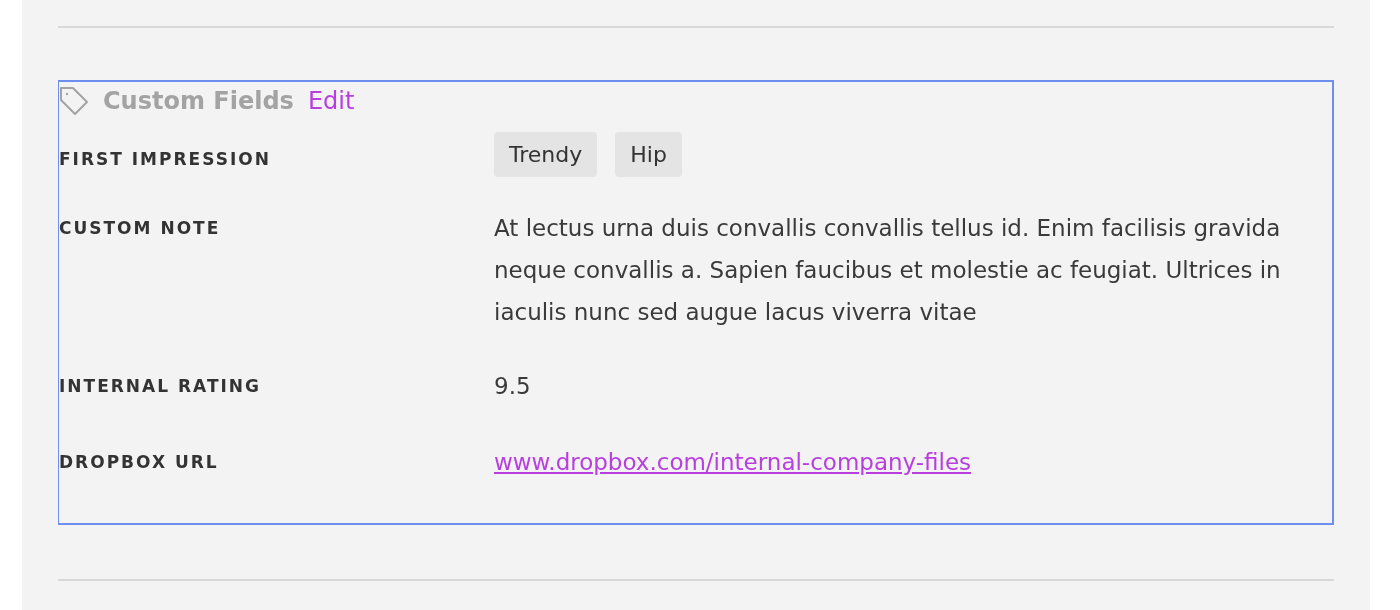  Describe the element at coordinates (512, 386) in the screenshot. I see `field-value: 9.5` at that location.